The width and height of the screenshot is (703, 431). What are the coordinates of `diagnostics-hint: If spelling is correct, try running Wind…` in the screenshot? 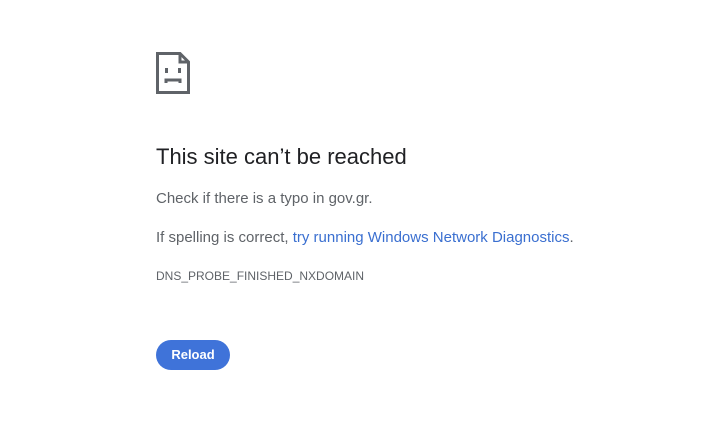 It's located at (365, 238).